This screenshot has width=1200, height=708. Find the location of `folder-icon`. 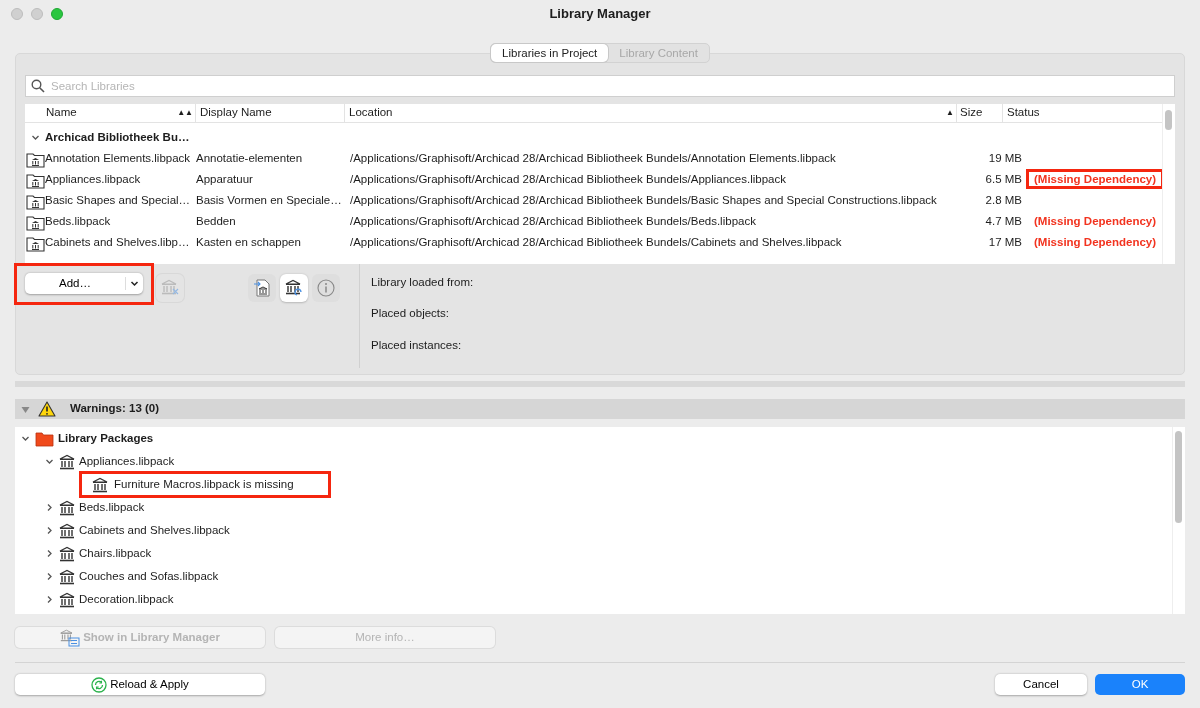

folder-icon is located at coordinates (44, 438).